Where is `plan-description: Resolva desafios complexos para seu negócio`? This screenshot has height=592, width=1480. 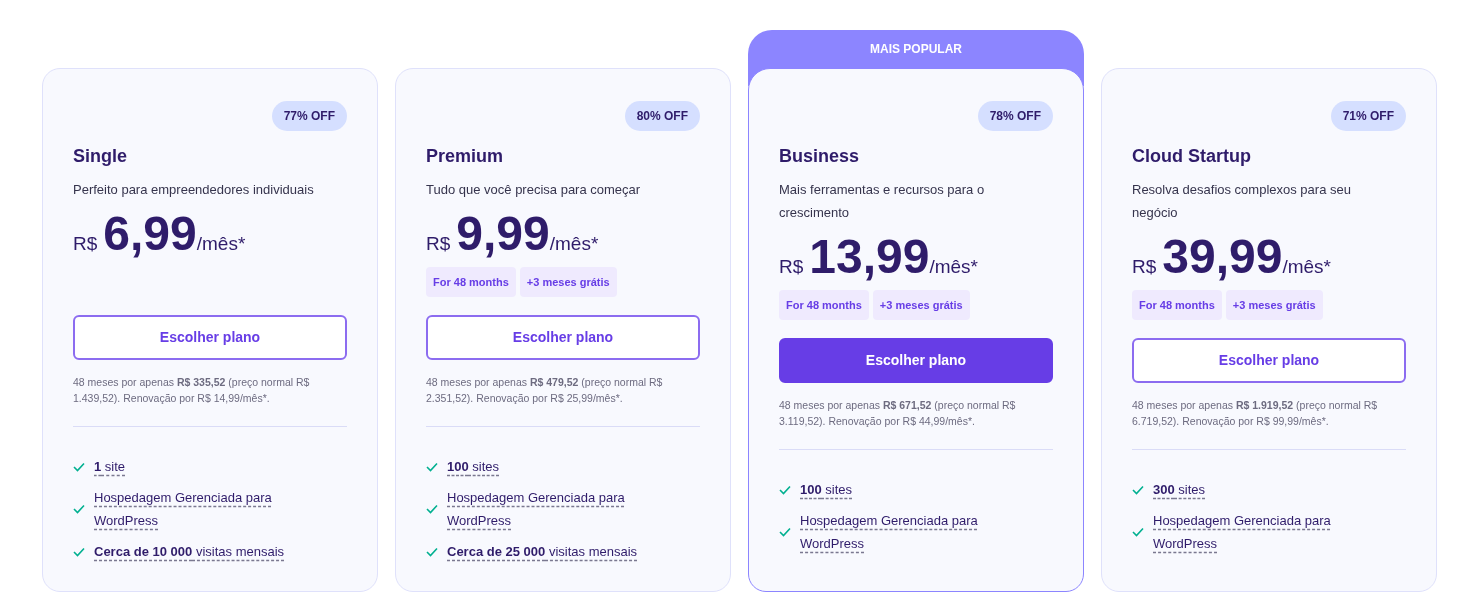
plan-description: Resolva desafios complexos para seu negócio is located at coordinates (1242, 201).